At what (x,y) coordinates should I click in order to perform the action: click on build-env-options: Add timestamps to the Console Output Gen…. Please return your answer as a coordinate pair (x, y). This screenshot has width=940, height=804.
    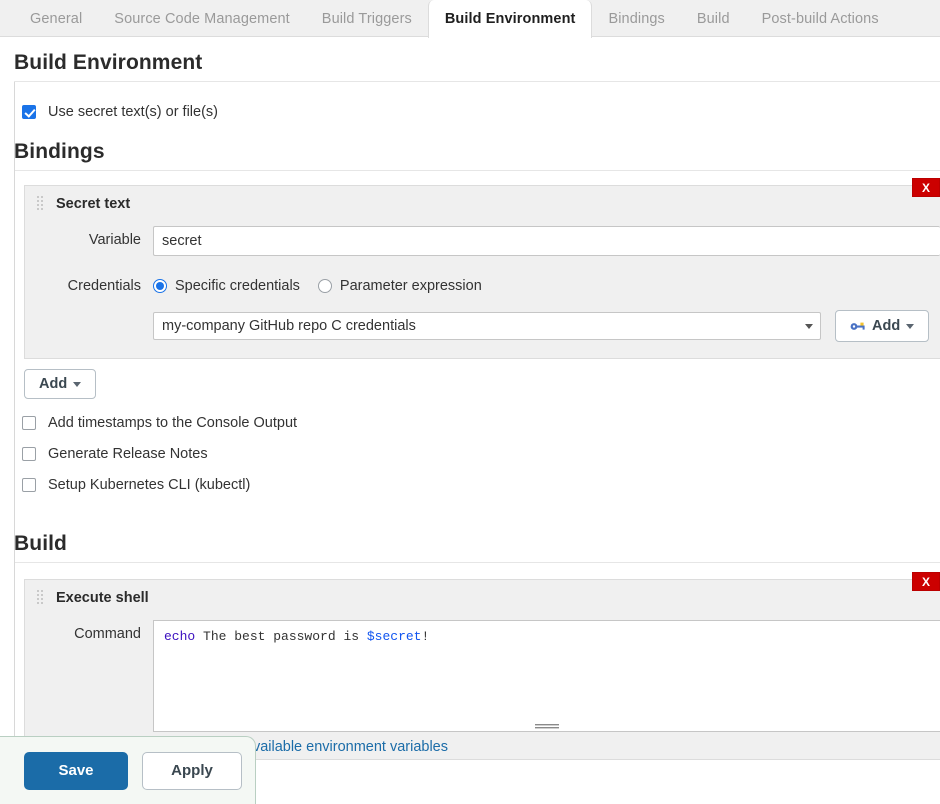
    Looking at the image, I should click on (470, 458).